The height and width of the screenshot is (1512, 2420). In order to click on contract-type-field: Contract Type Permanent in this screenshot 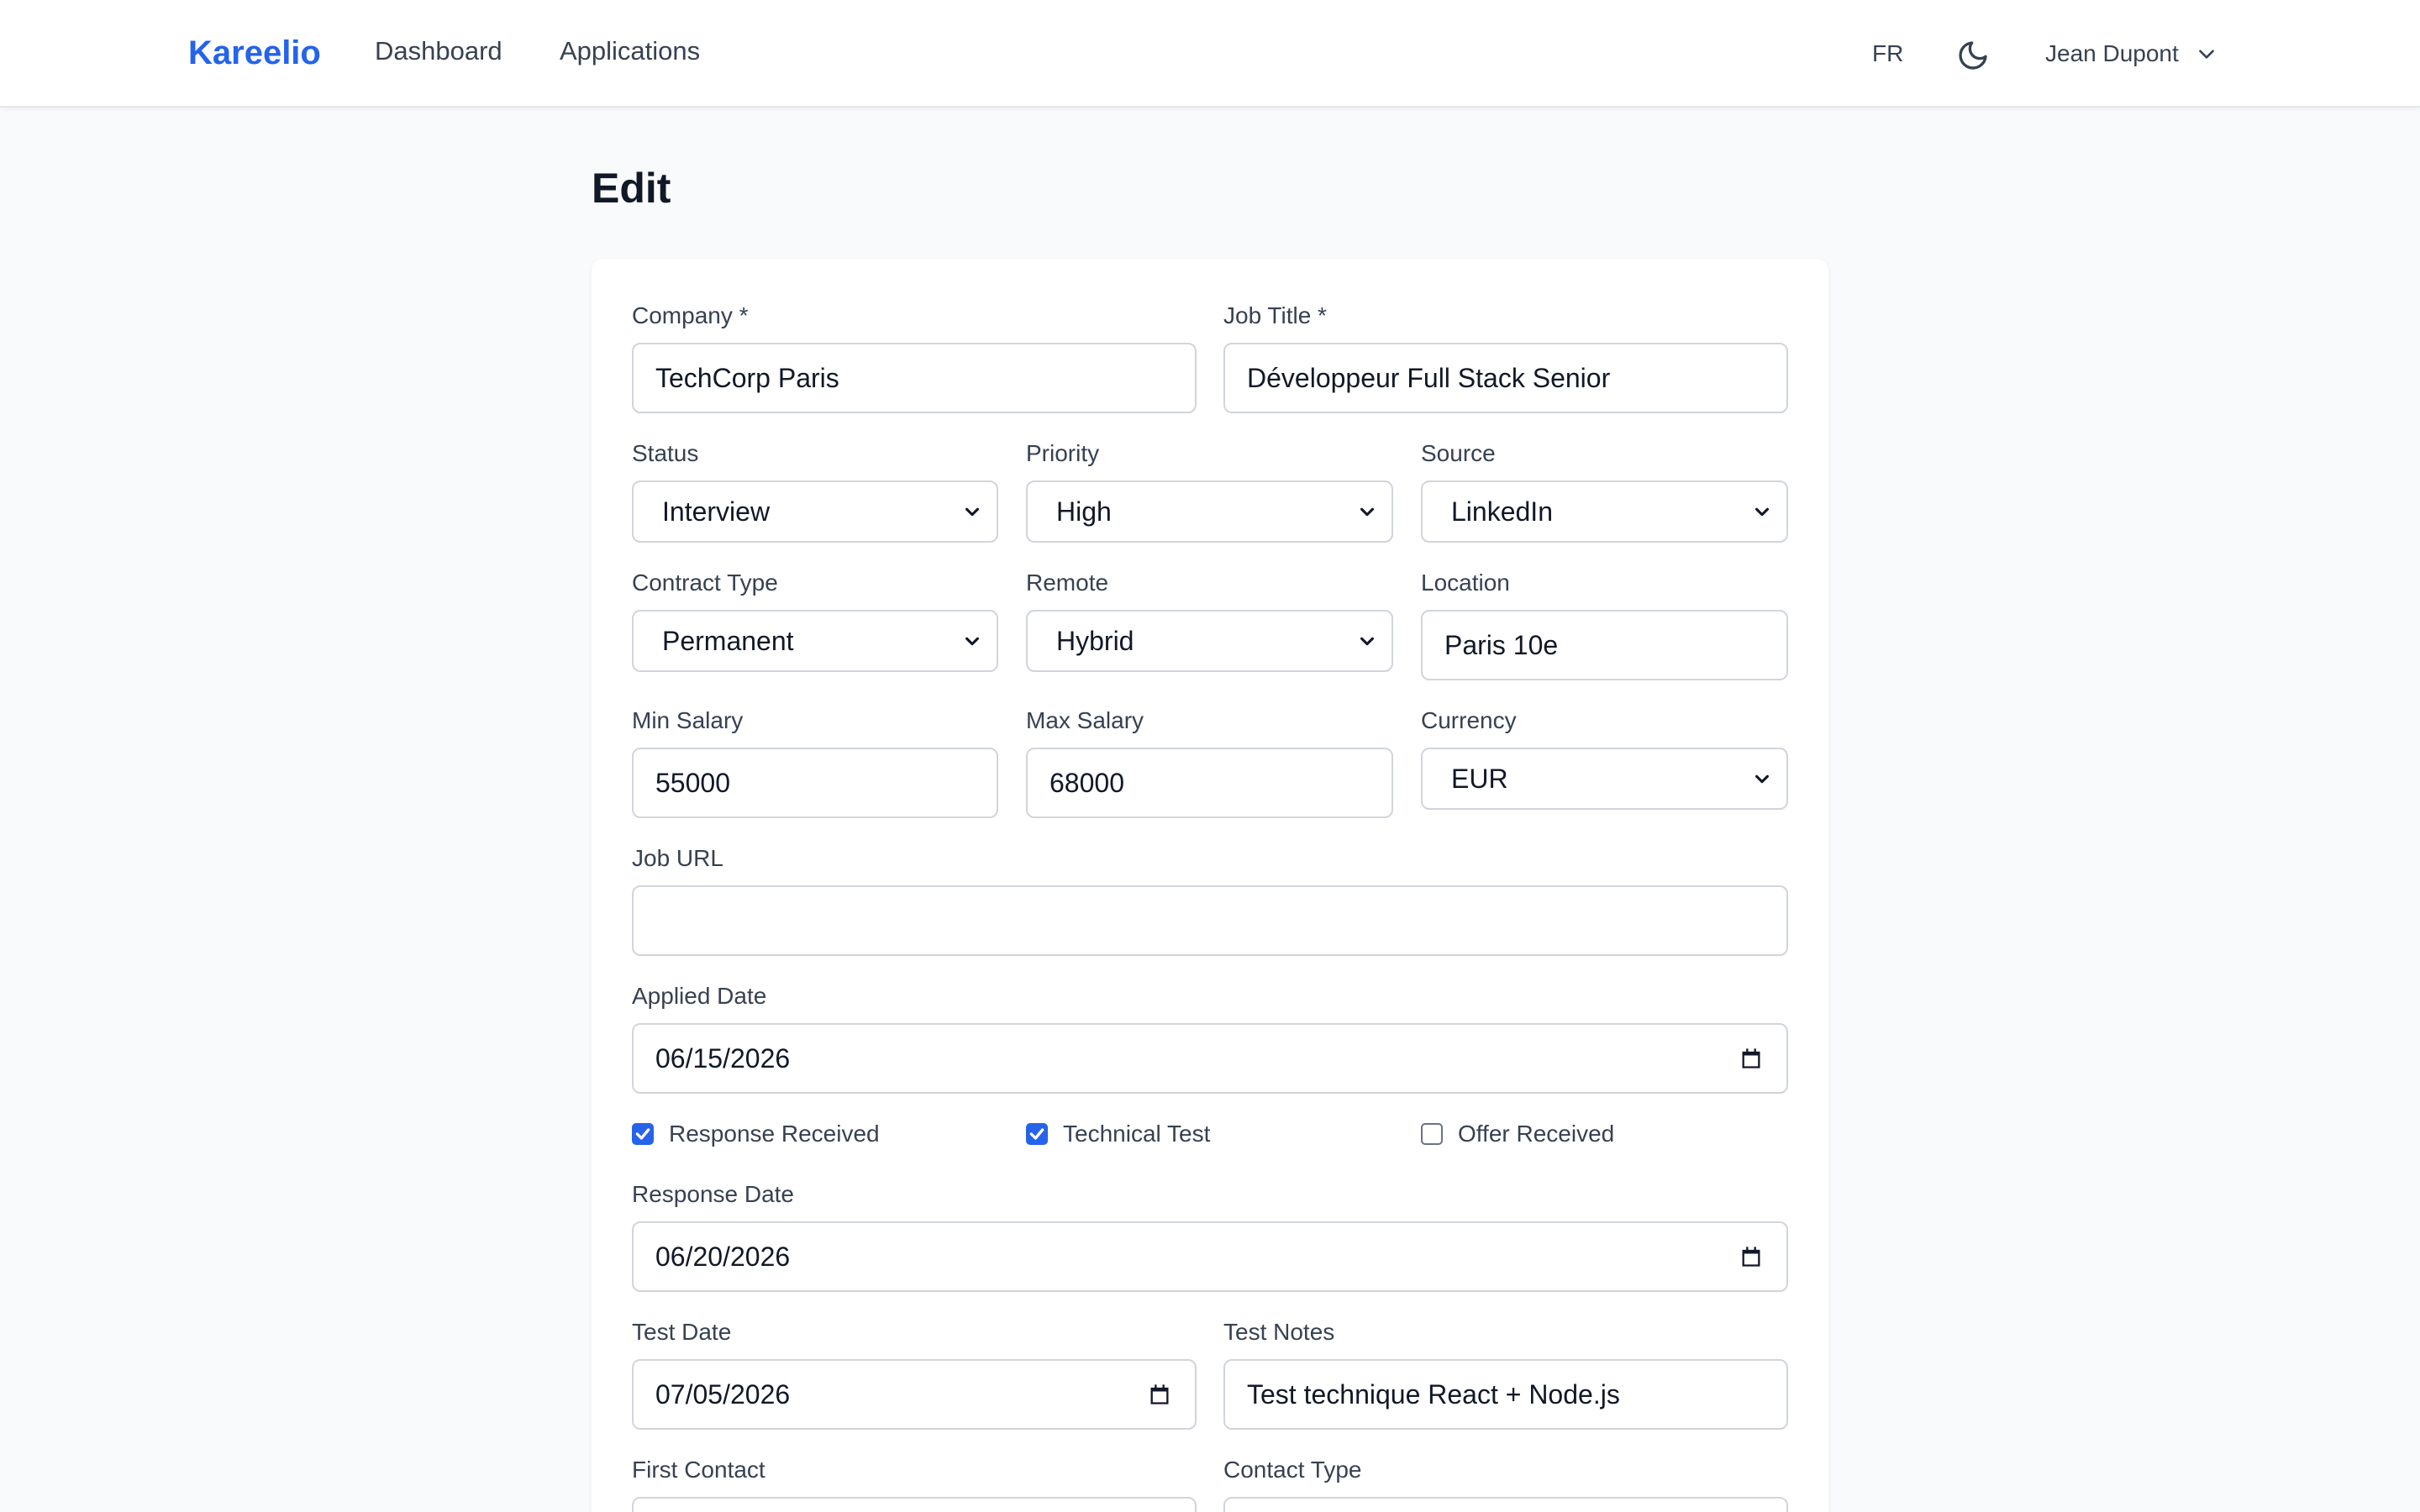, I will do `click(815, 620)`.